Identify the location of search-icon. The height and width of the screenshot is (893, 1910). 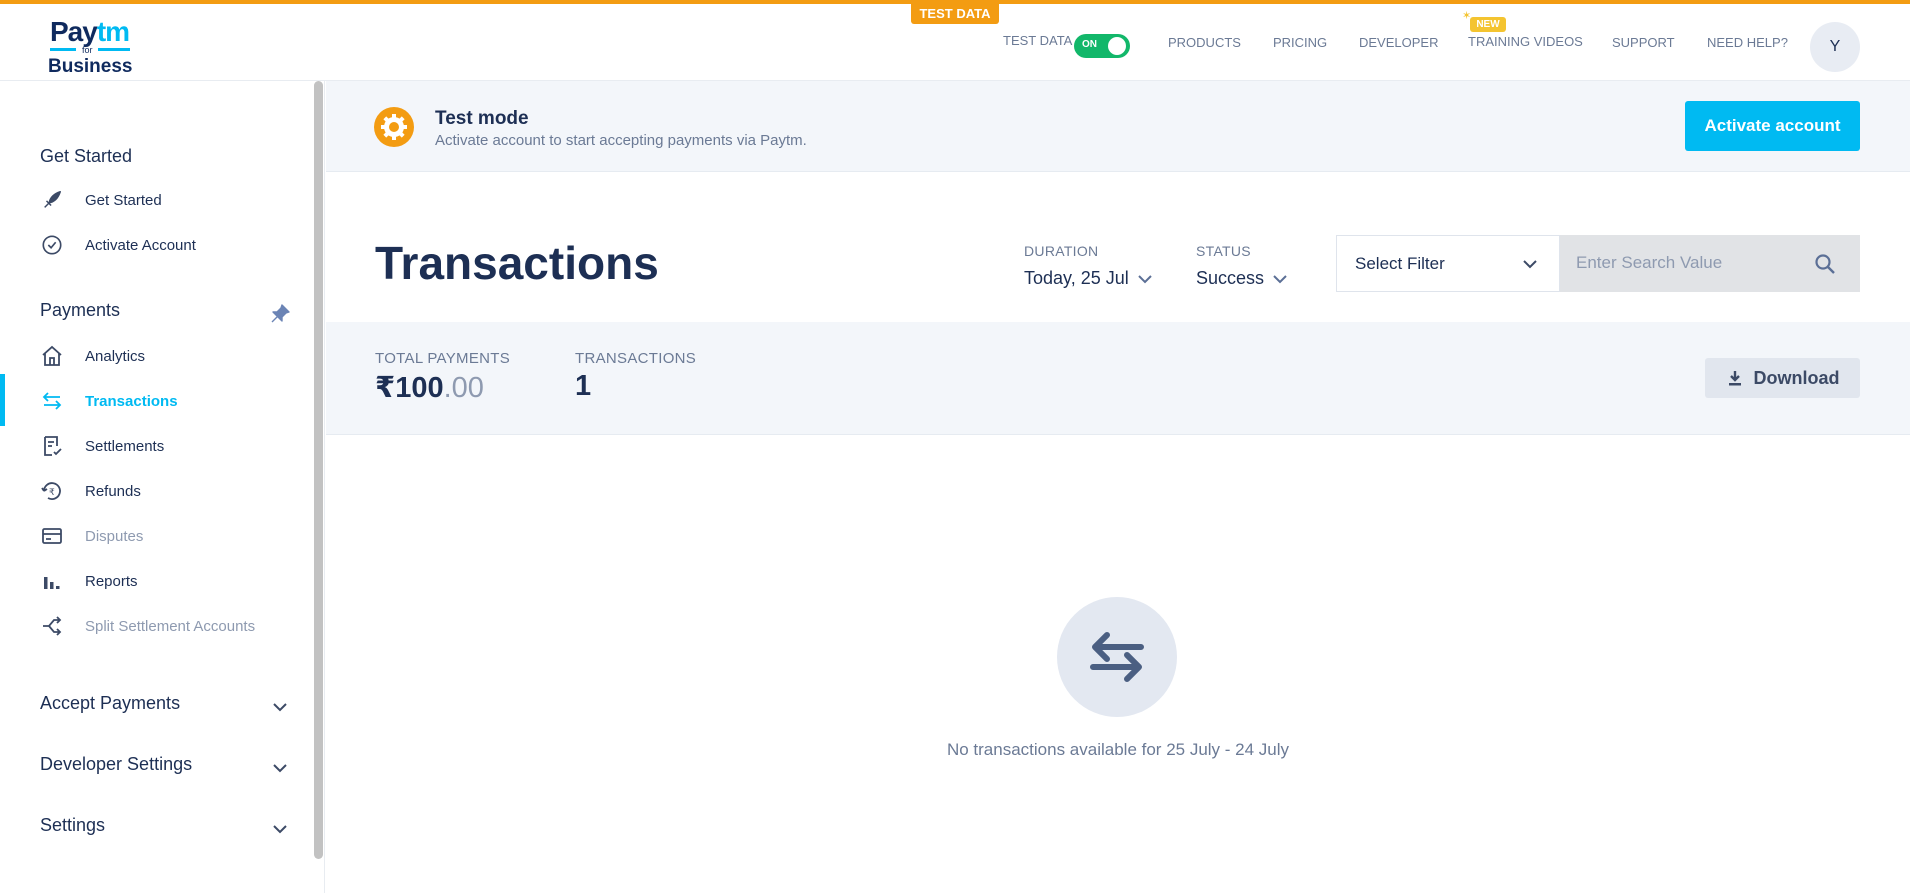
(1825, 264).